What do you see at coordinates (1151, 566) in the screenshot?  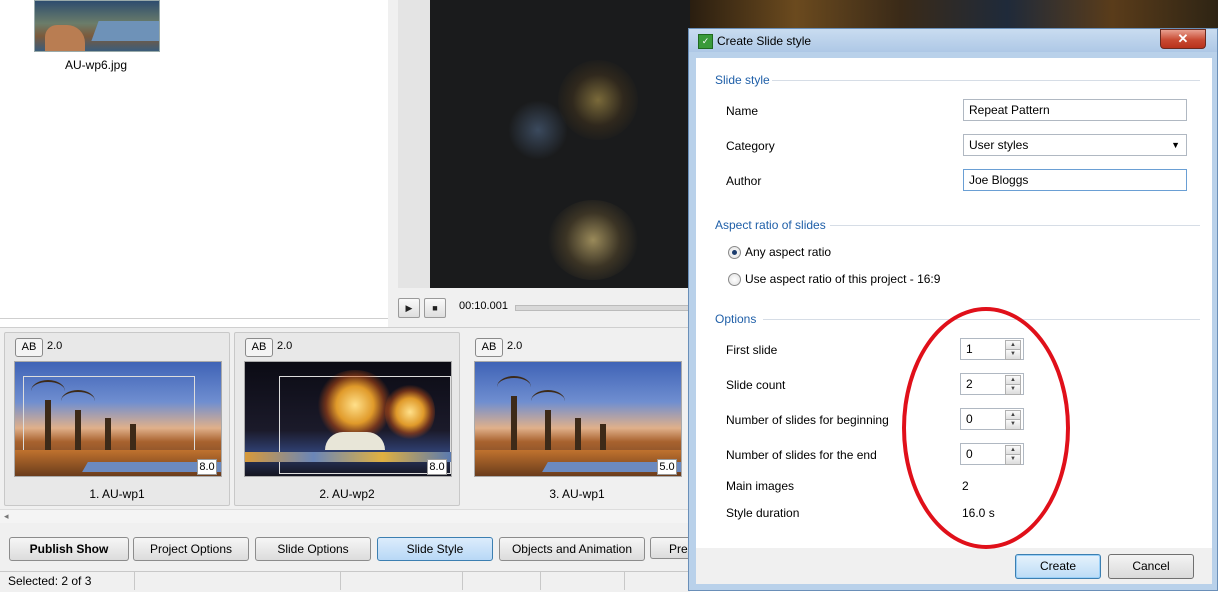 I see `cancel-button: Cancel` at bounding box center [1151, 566].